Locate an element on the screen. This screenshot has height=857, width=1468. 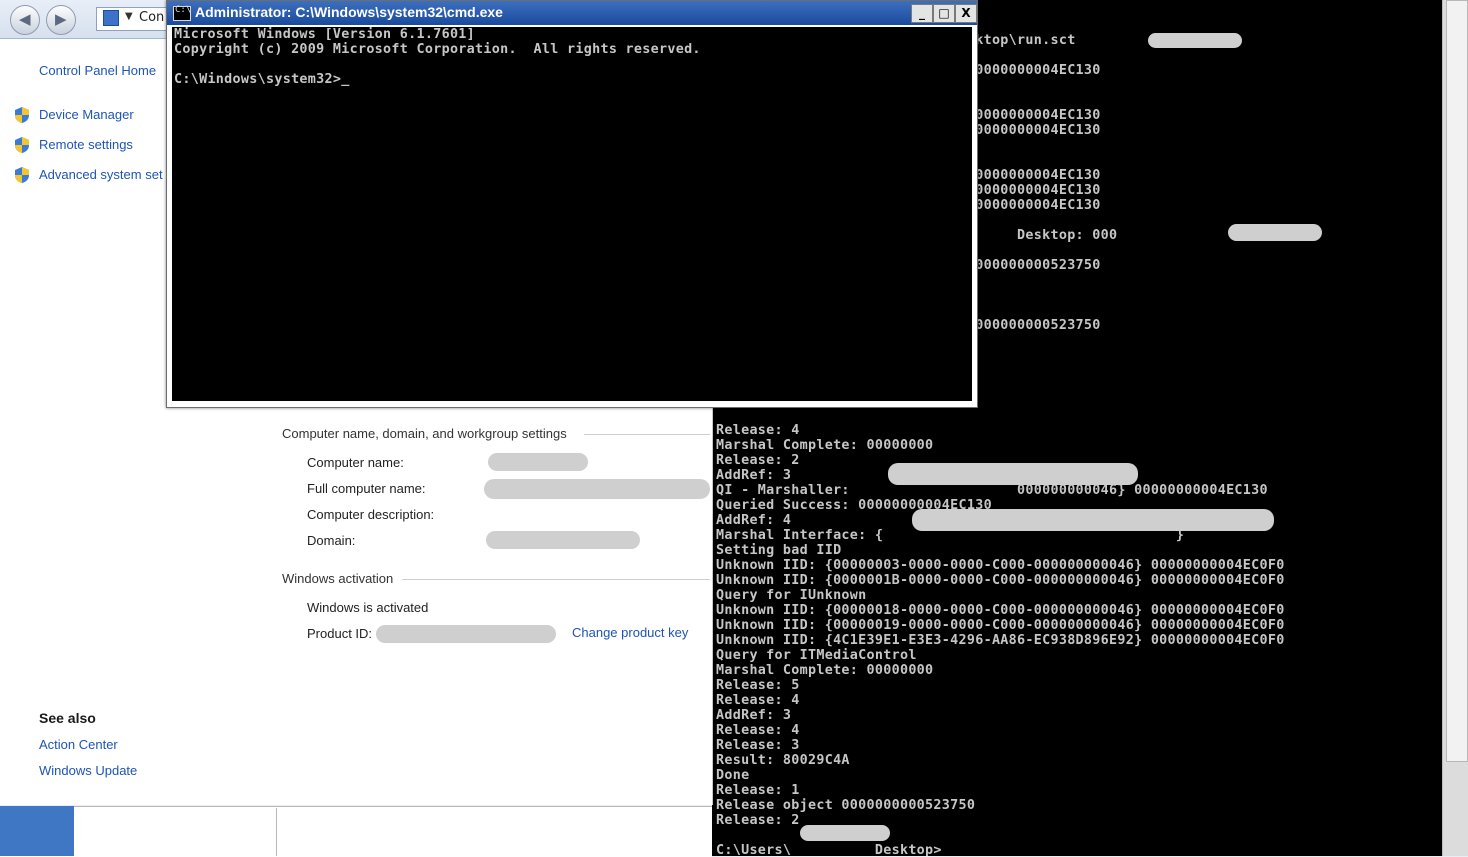
console-line: Query for ITMediaControl is located at coordinates (816, 655).